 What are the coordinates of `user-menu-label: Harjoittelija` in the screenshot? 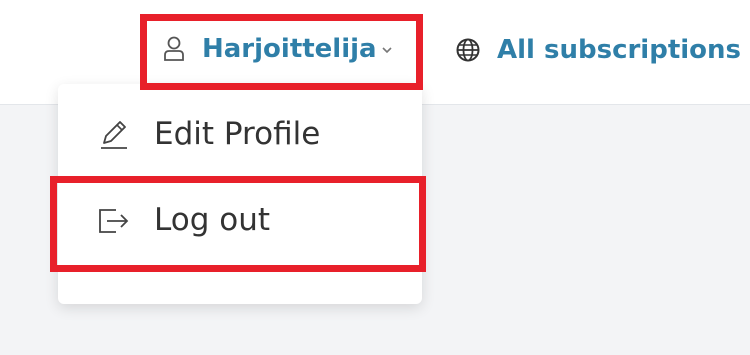 It's located at (289, 49).